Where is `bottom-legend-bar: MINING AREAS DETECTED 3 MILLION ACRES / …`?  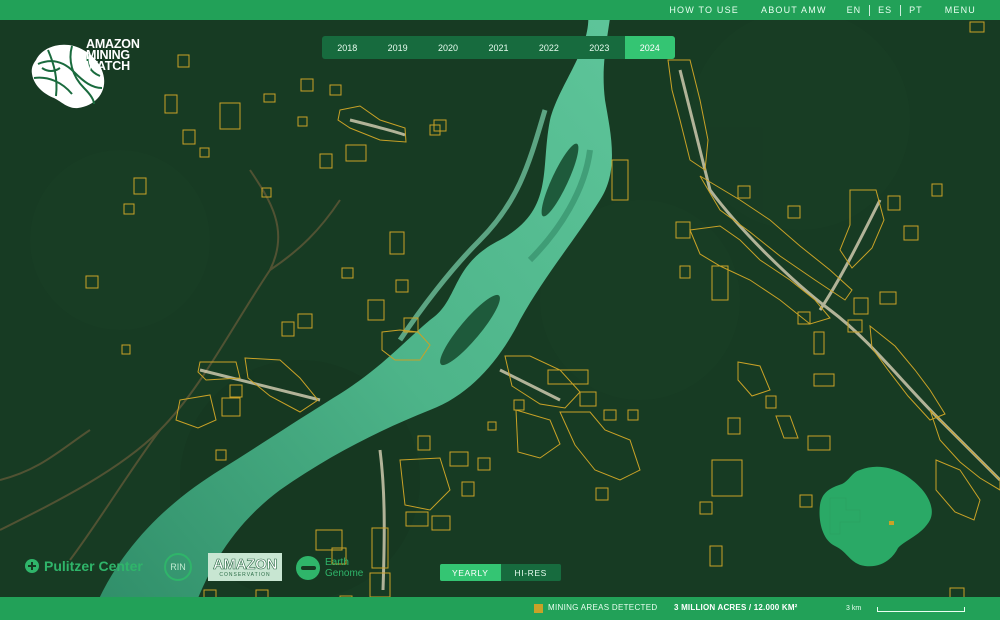 bottom-legend-bar: MINING AREAS DETECTED 3 MILLION ACRES / … is located at coordinates (500, 608).